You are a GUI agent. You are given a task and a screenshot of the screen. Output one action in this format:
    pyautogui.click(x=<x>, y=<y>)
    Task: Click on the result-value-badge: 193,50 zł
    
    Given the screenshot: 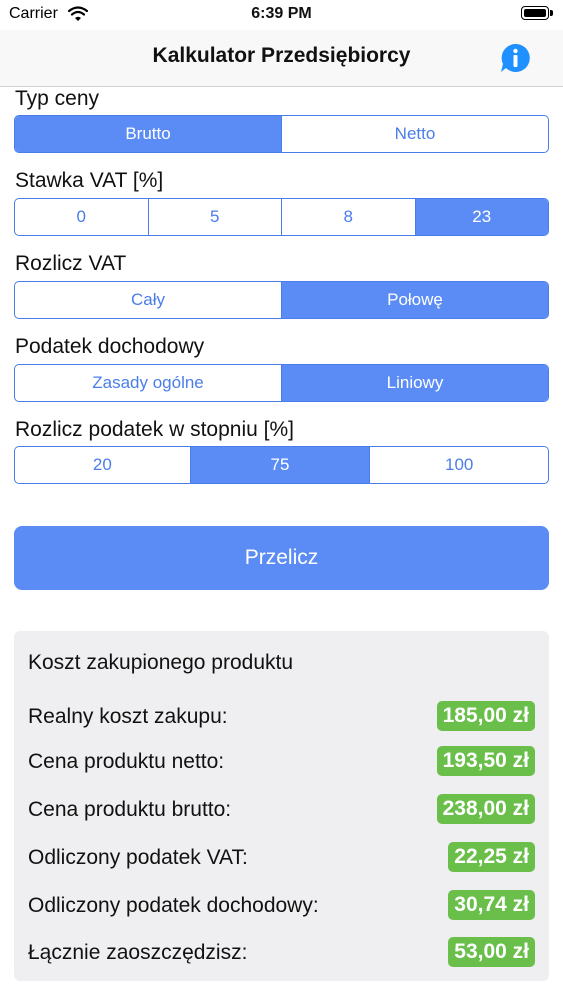 What is the action you would take?
    pyautogui.click(x=485, y=761)
    